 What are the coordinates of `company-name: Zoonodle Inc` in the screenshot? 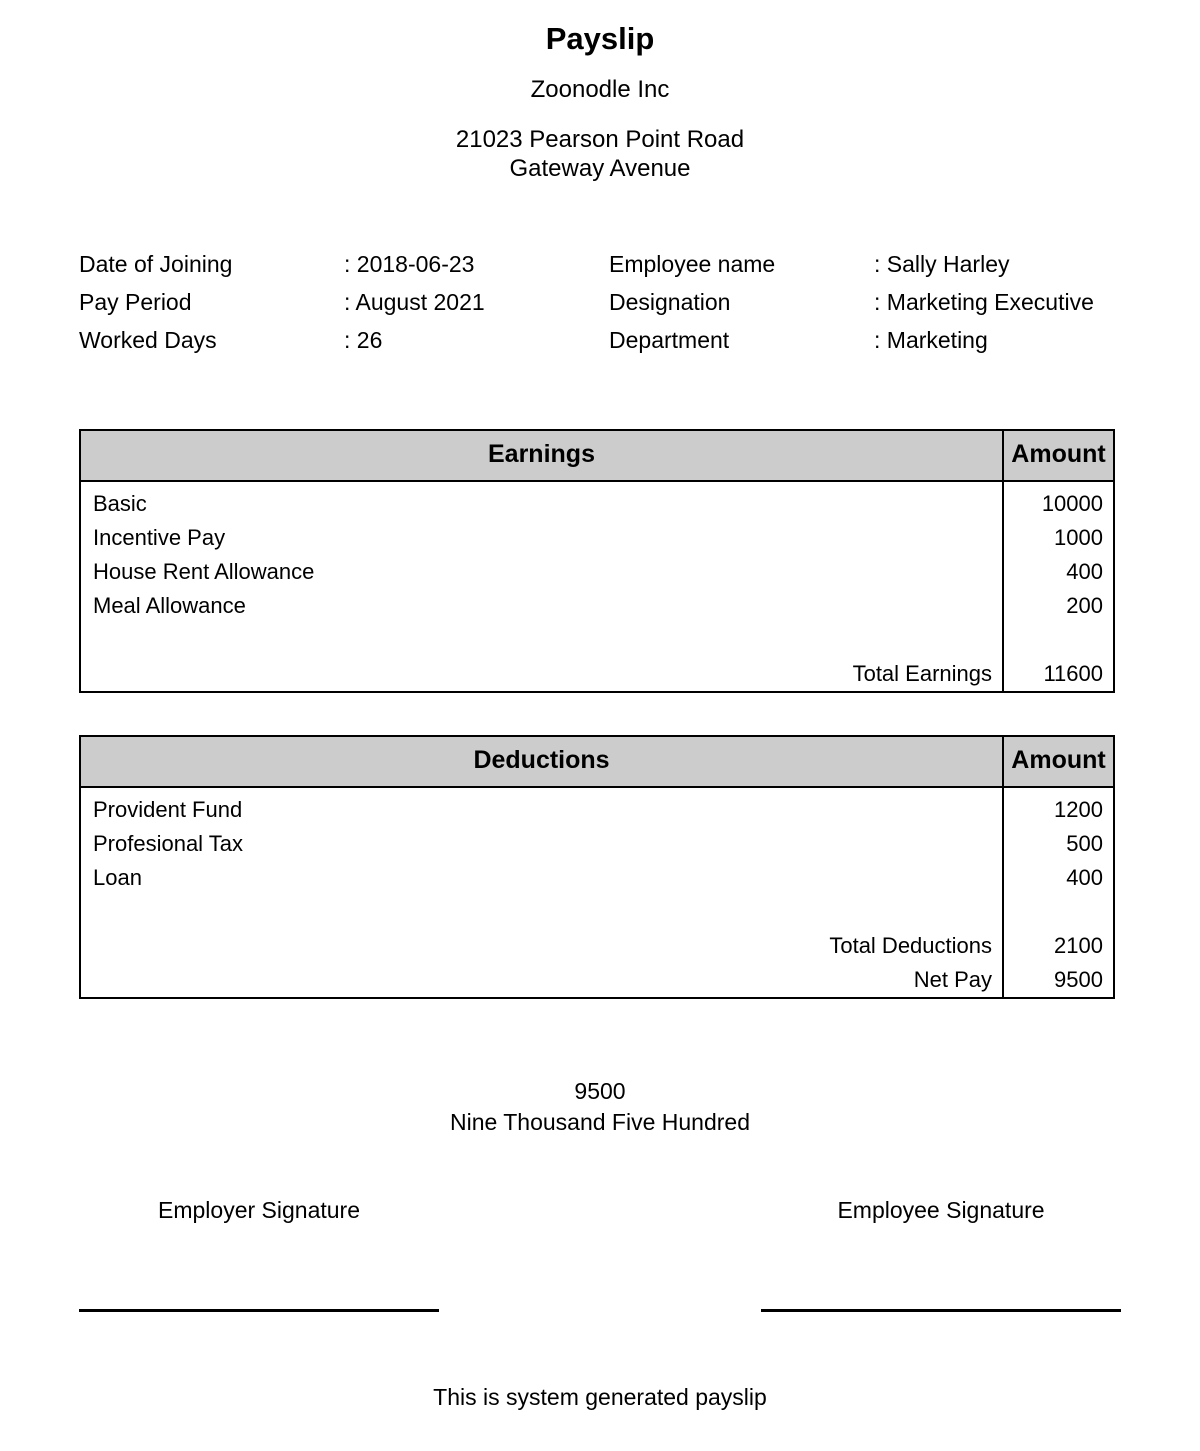 It's located at (600, 90).